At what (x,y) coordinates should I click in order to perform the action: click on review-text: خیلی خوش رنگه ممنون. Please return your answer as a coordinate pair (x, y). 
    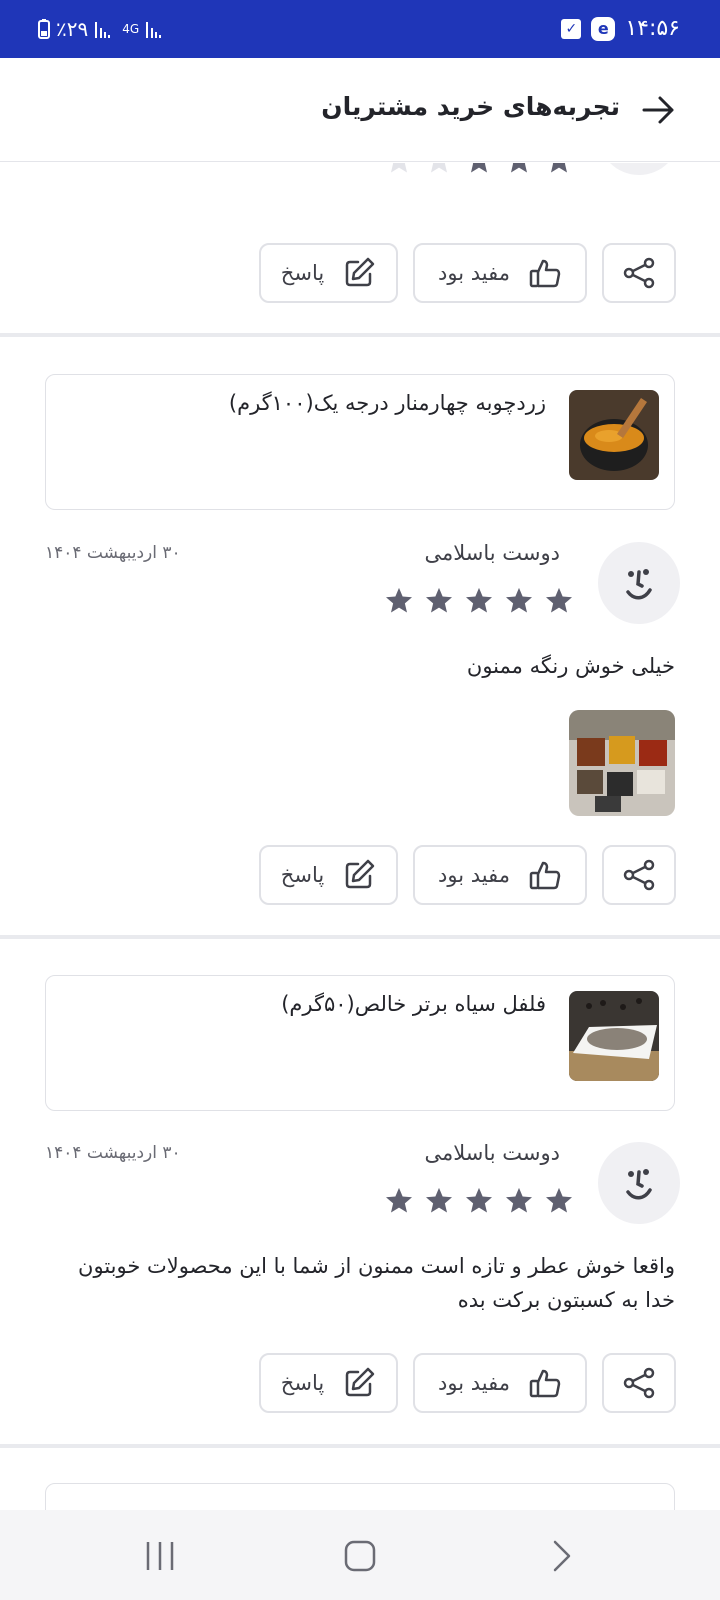
    Looking at the image, I should click on (570, 666).